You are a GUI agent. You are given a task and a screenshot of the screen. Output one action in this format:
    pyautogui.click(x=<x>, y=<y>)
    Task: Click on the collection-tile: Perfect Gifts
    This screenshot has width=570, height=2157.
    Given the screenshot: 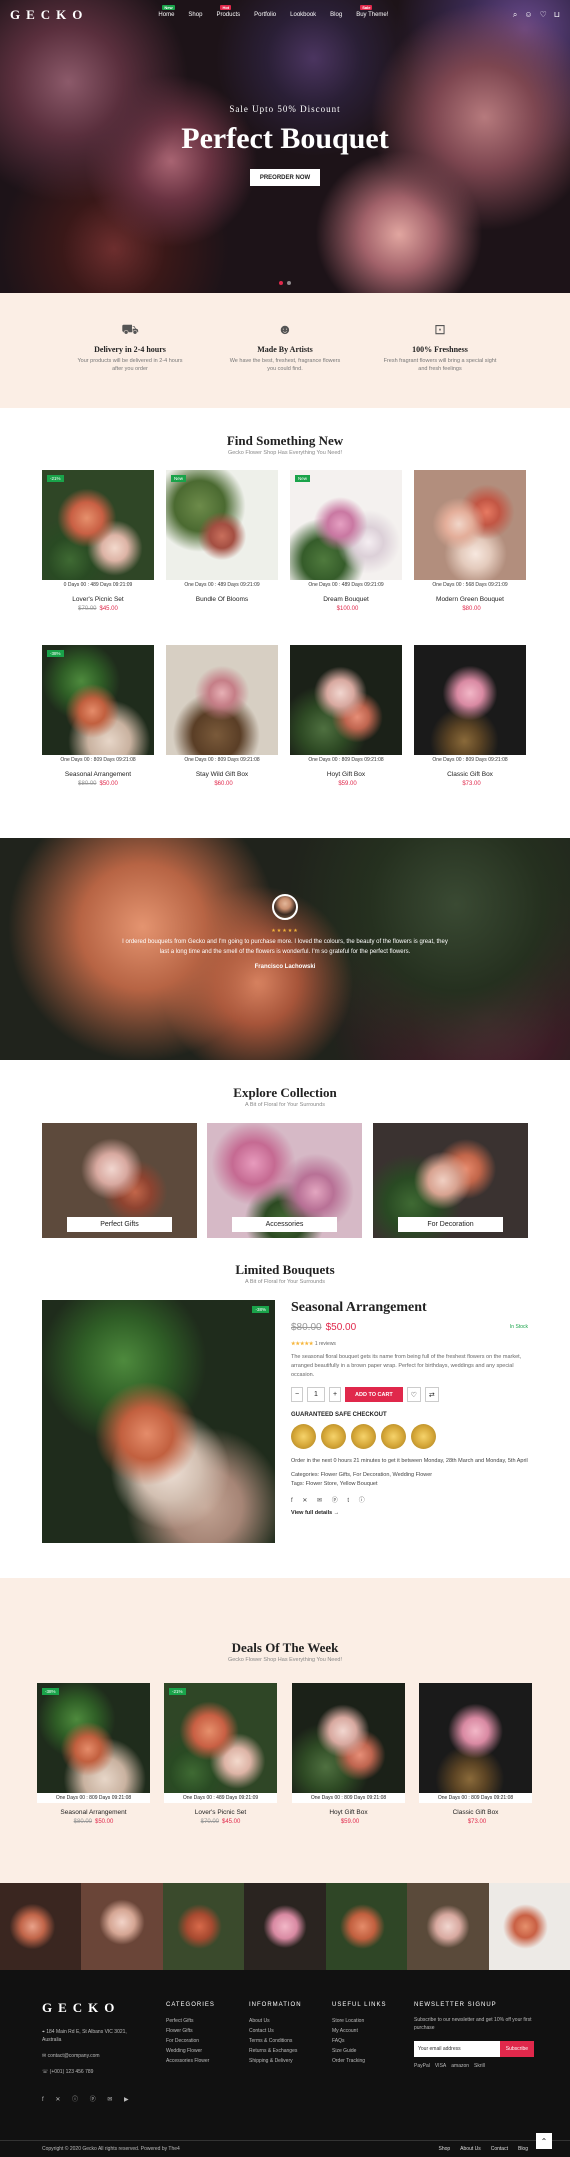 What is the action you would take?
    pyautogui.click(x=119, y=1180)
    